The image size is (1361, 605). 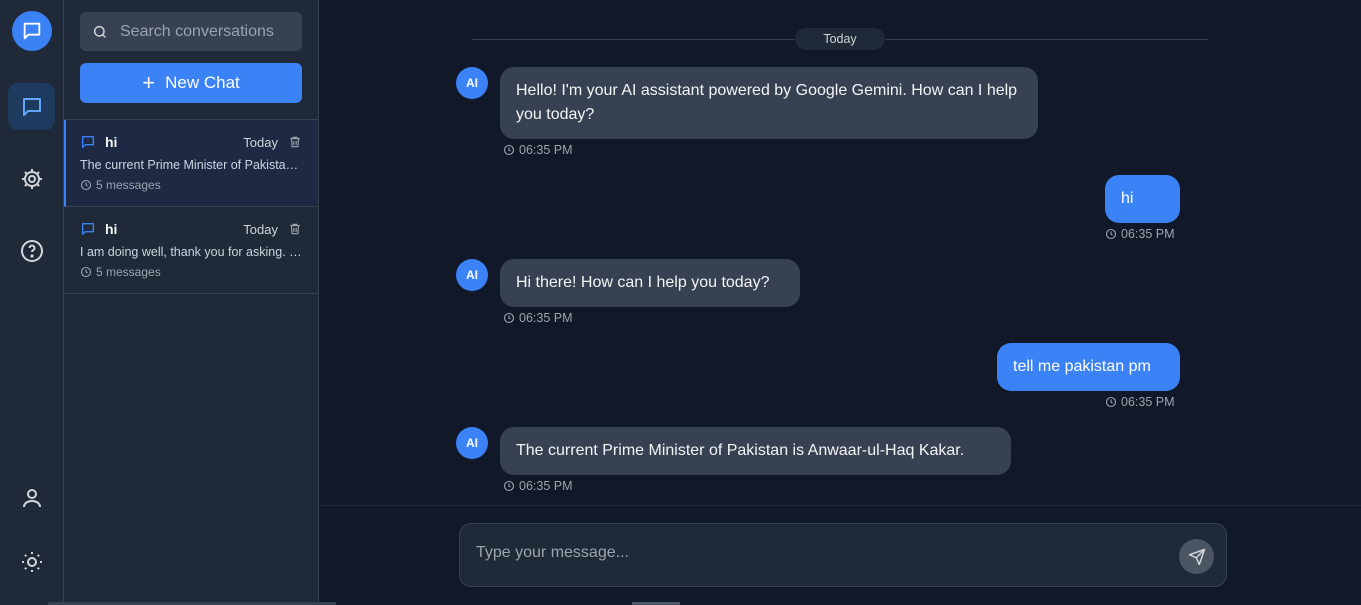 I want to click on nav-profile-button, so click(x=31, y=497).